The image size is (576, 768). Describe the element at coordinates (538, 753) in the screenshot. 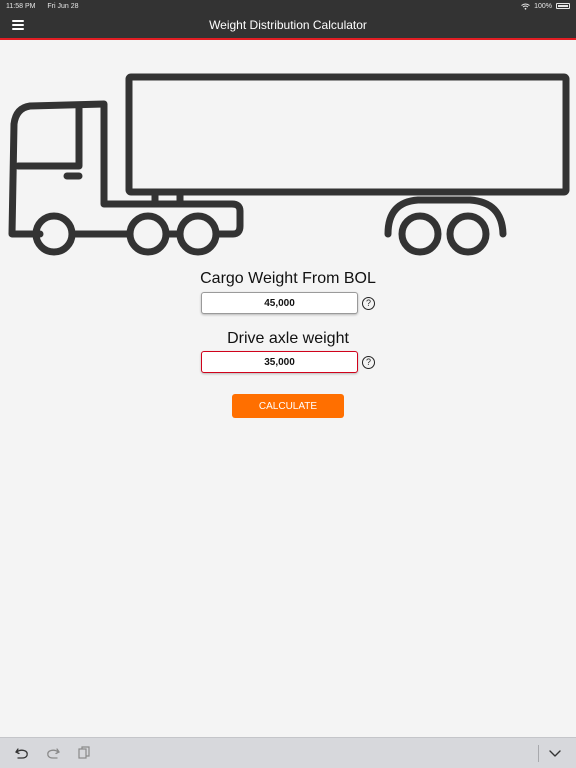

I see `toolbar-divider` at that location.